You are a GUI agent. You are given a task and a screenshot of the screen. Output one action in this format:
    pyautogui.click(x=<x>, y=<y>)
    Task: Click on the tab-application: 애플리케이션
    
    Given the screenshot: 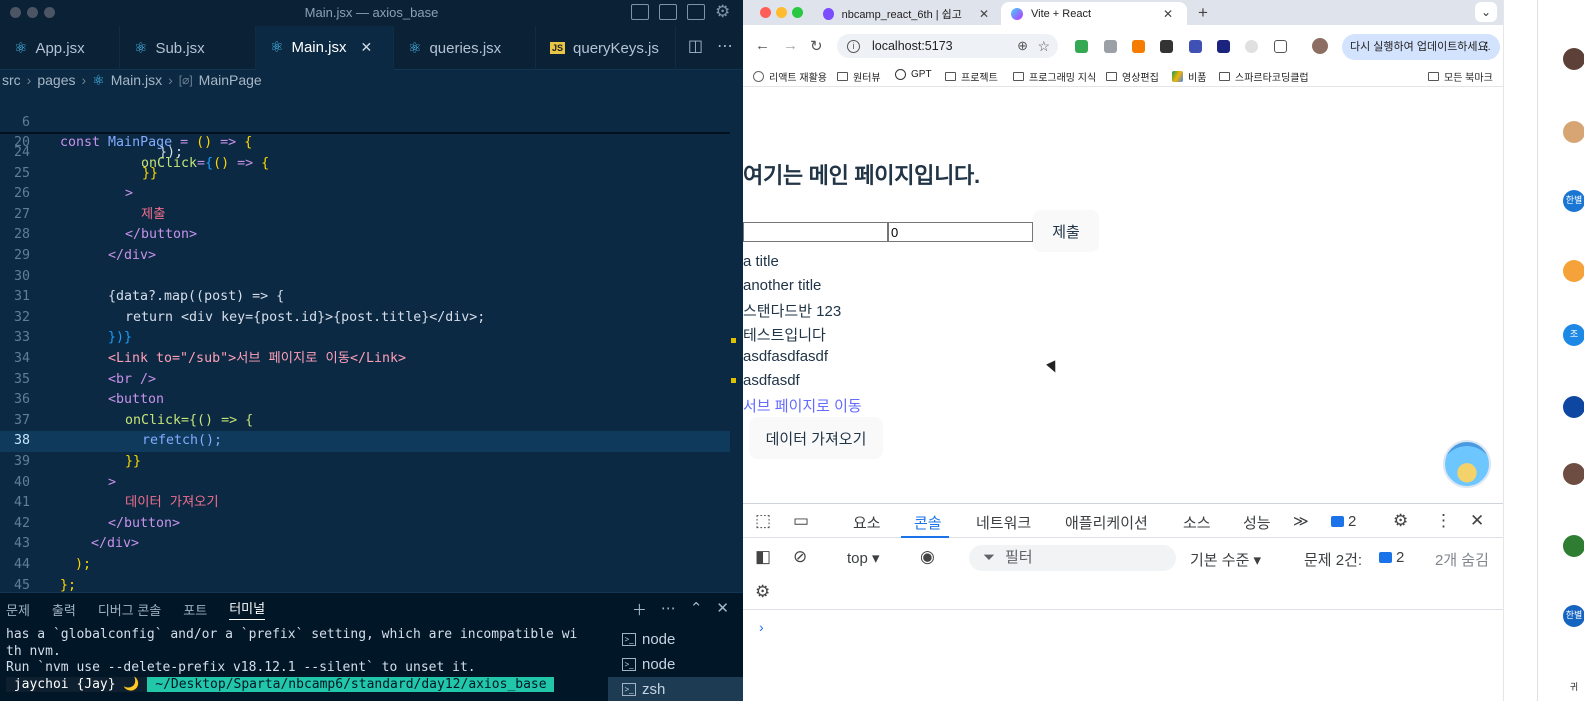 What is the action you would take?
    pyautogui.click(x=1106, y=522)
    